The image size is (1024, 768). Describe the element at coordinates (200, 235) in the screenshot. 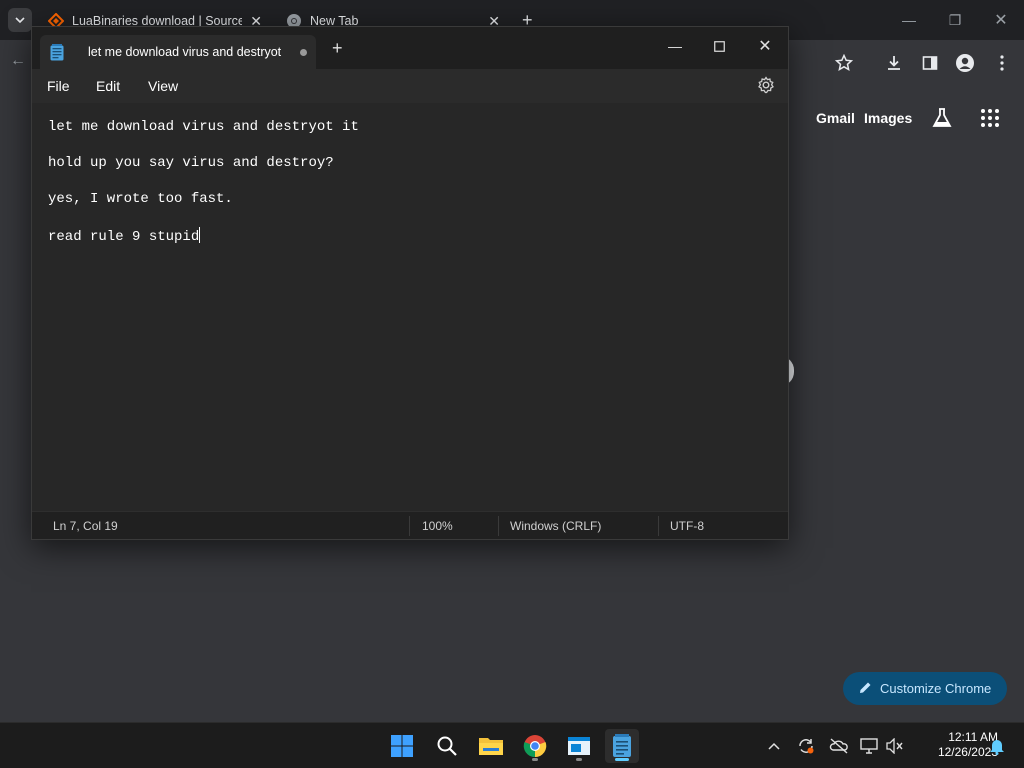

I see `text-caret` at that location.